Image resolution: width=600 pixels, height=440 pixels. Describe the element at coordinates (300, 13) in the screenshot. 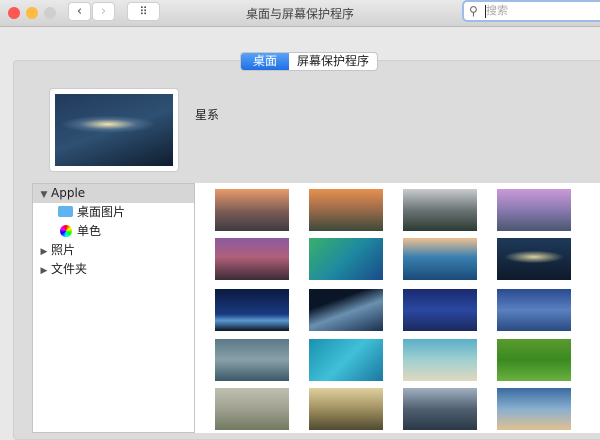

I see `title-bar: ‹ › ⠿ 桌面与屏幕保护程序 ⚲ 搜索` at that location.